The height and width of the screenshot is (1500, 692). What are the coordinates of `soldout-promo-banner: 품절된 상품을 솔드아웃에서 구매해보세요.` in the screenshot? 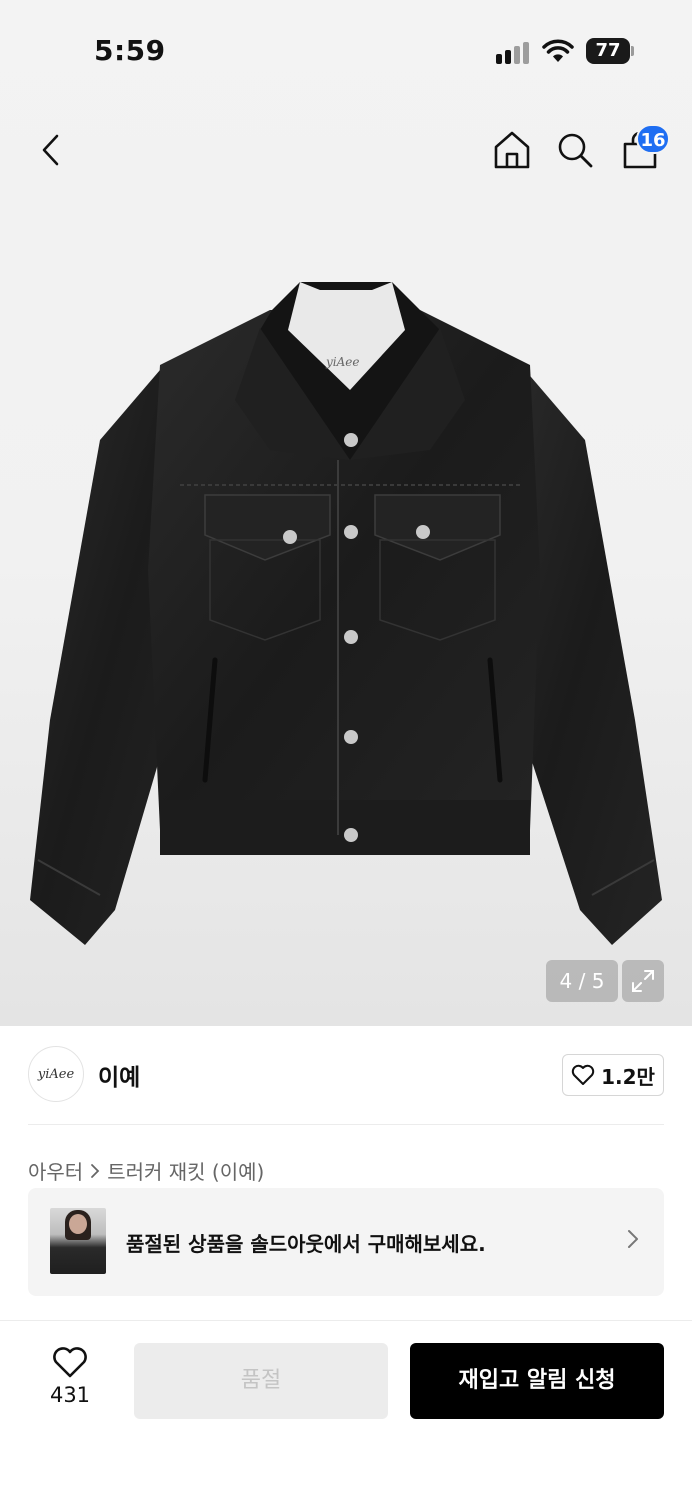 It's located at (346, 1242).